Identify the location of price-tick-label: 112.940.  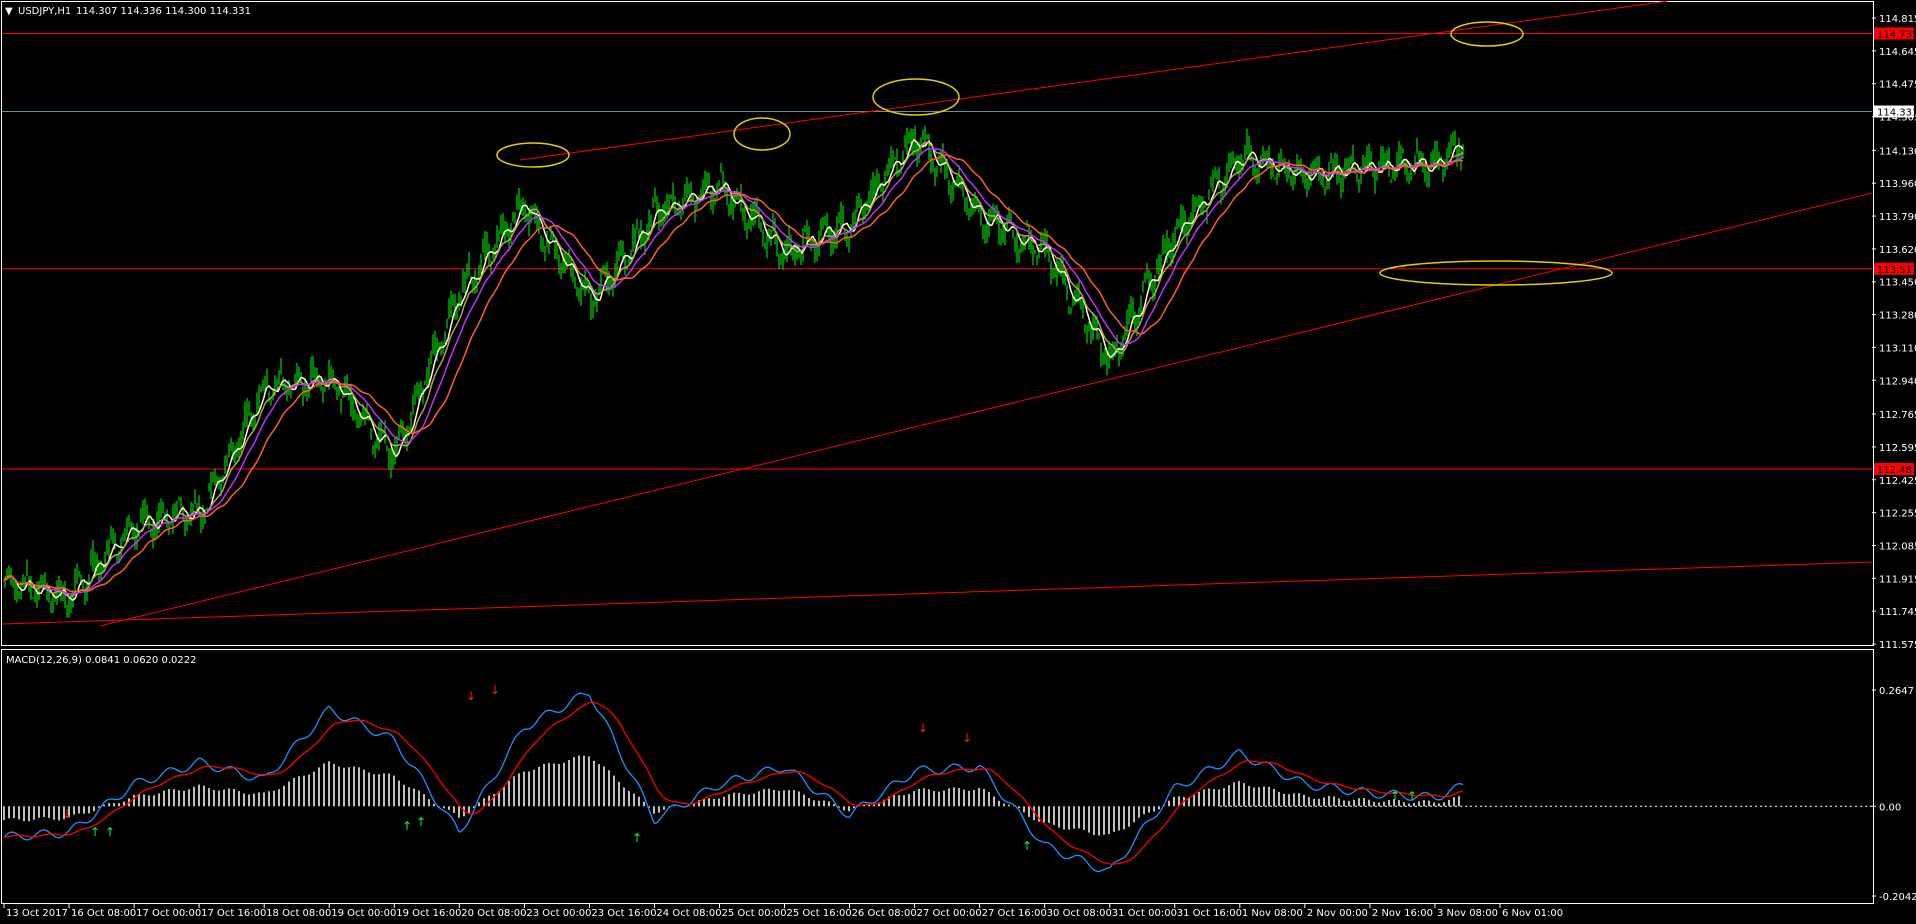
(1897, 381).